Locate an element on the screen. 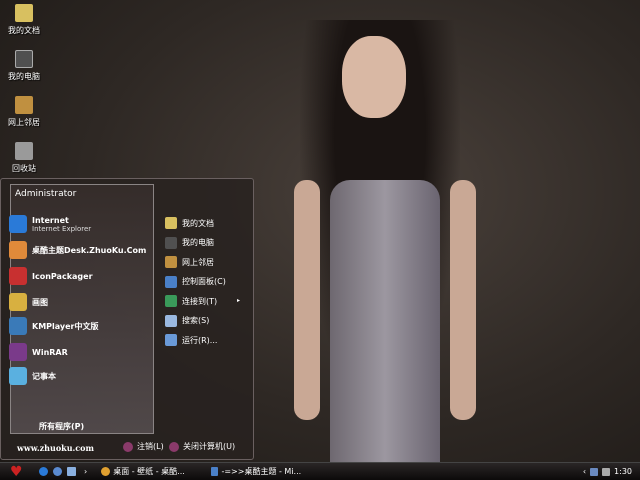 The image size is (640, 480). shutdown-button: 关闭计算机(U) is located at coordinates (202, 446).